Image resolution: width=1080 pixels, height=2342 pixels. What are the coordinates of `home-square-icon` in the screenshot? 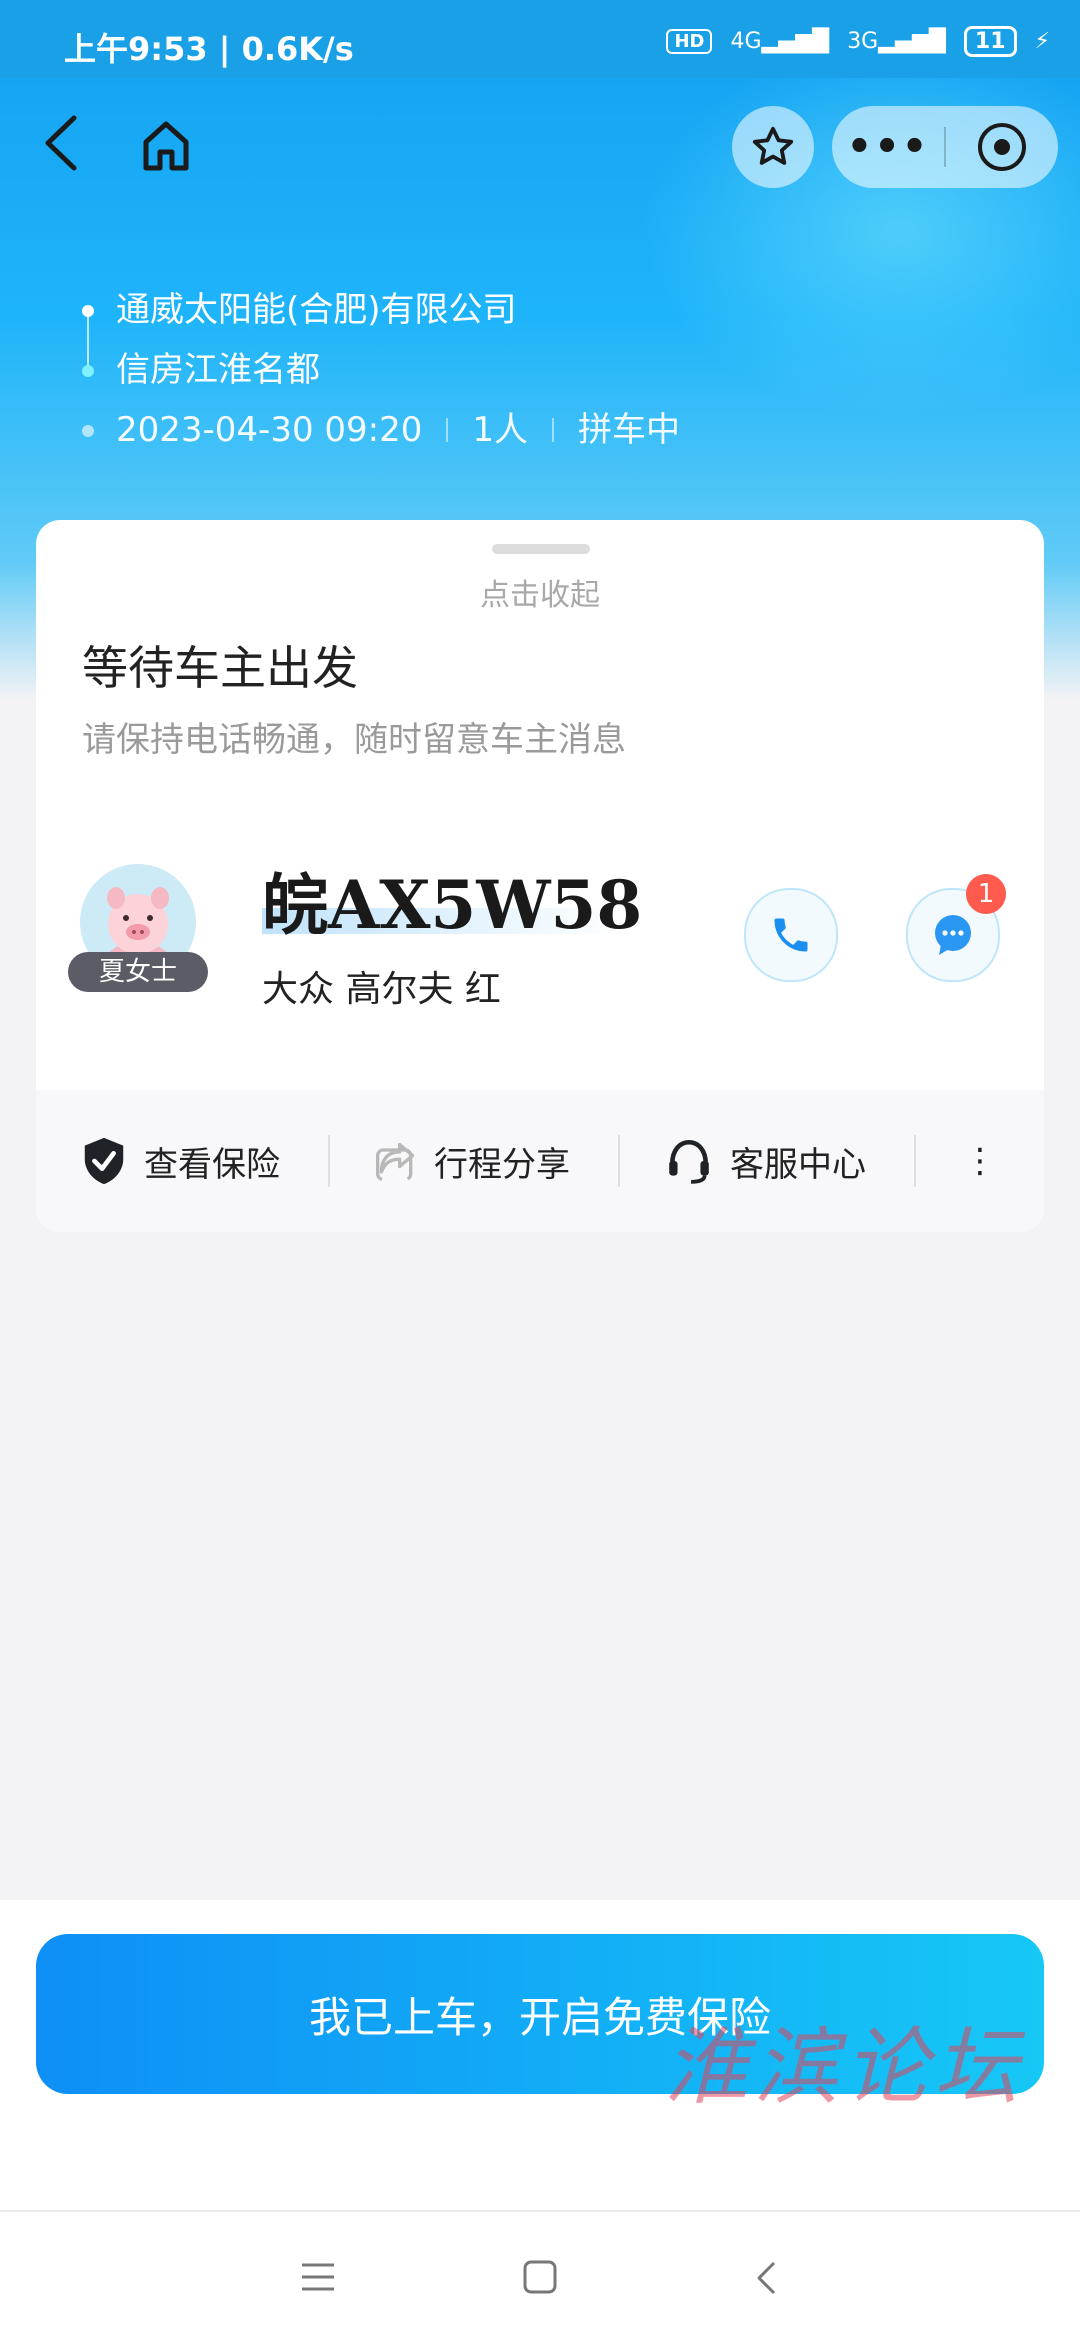 It's located at (540, 2277).